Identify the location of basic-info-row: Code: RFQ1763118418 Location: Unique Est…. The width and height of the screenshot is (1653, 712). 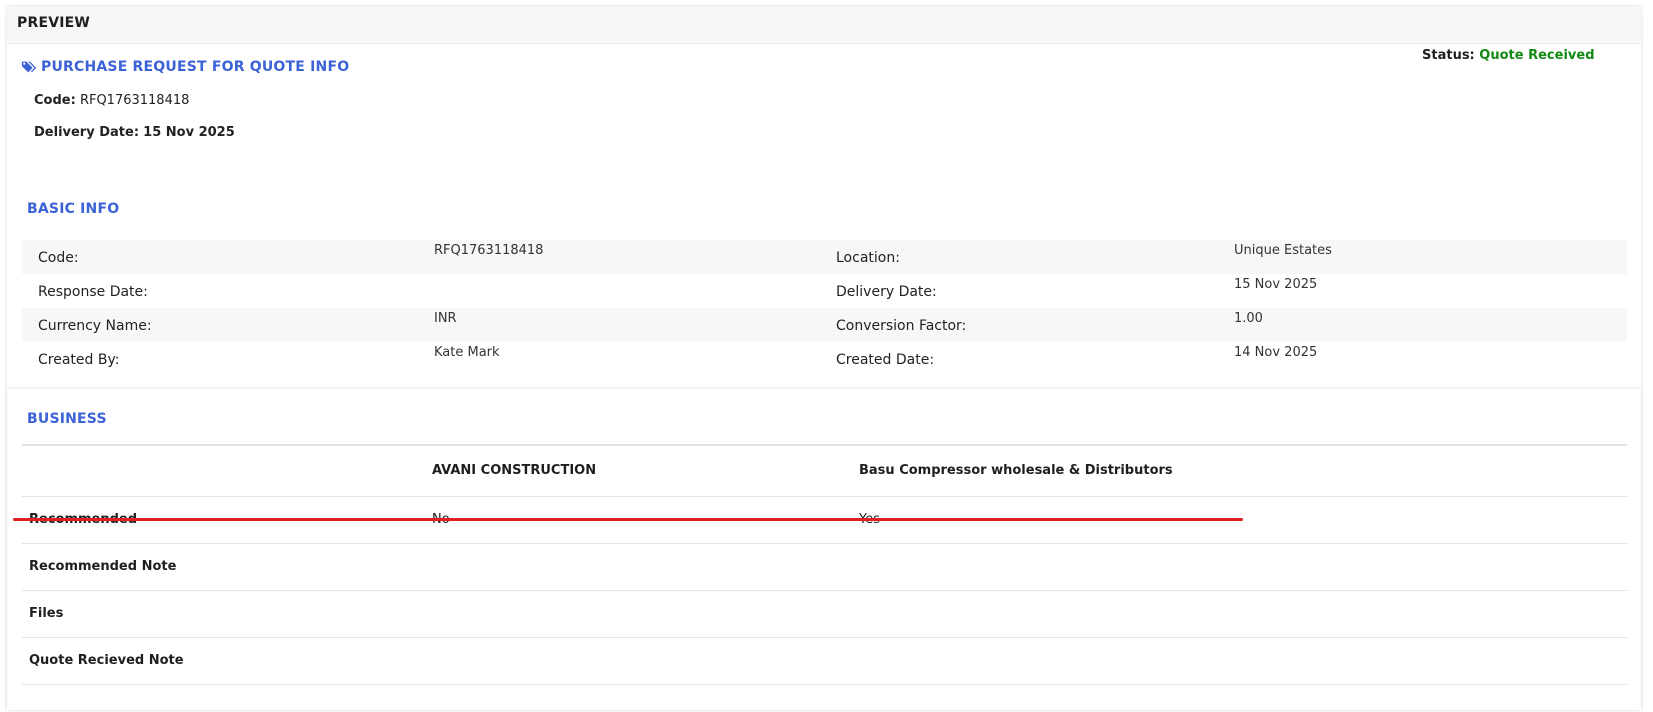
(824, 257).